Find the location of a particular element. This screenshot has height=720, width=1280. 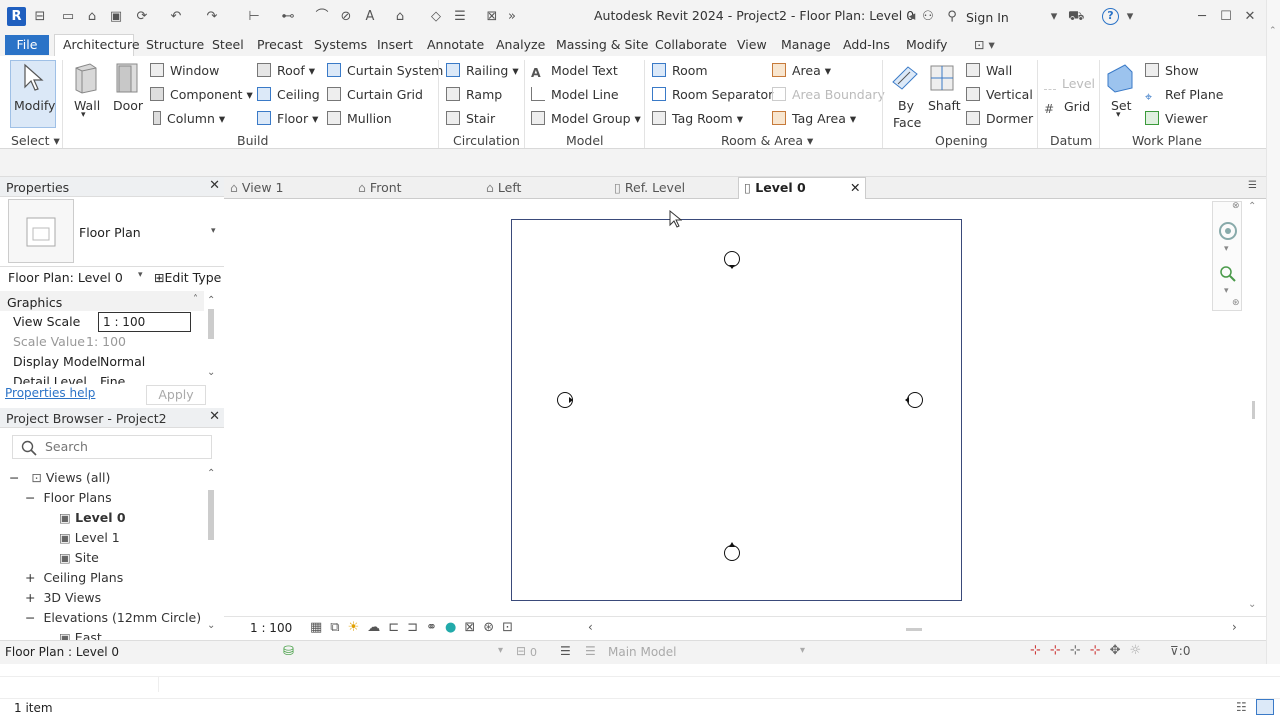

select-links-icon: ⊹ is located at coordinates (1040, 650).